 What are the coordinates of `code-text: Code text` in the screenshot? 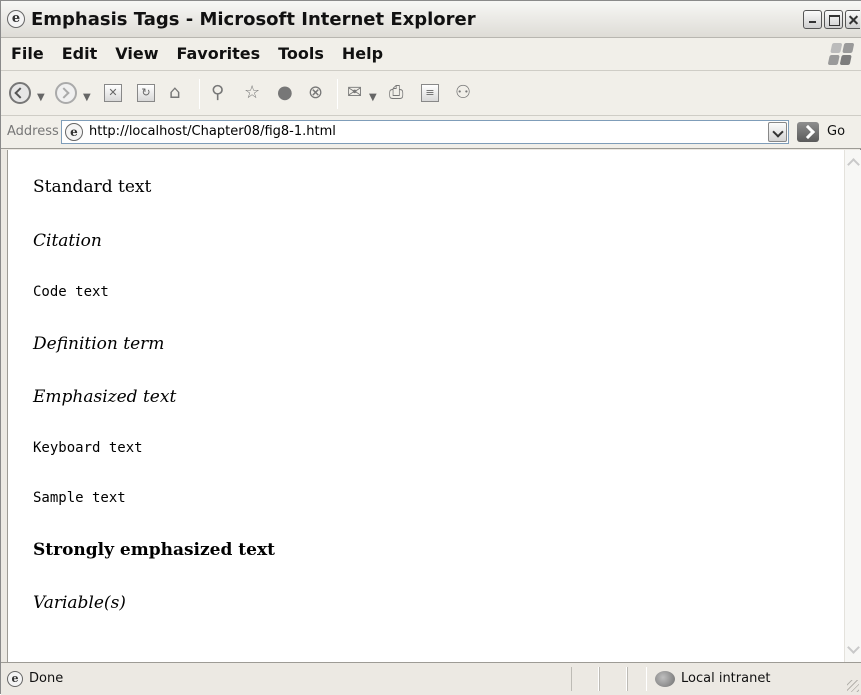 It's located at (71, 292).